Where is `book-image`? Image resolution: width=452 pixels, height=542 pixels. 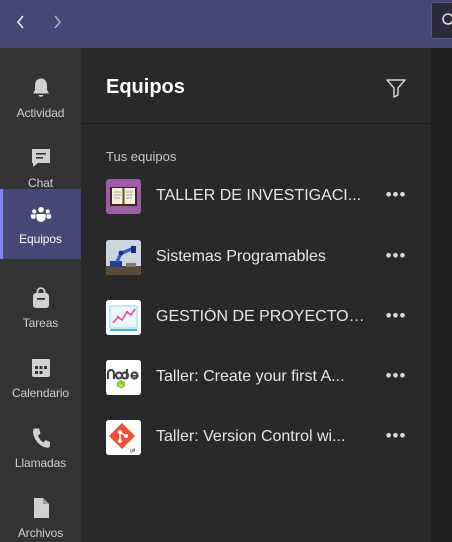 book-image is located at coordinates (123, 196).